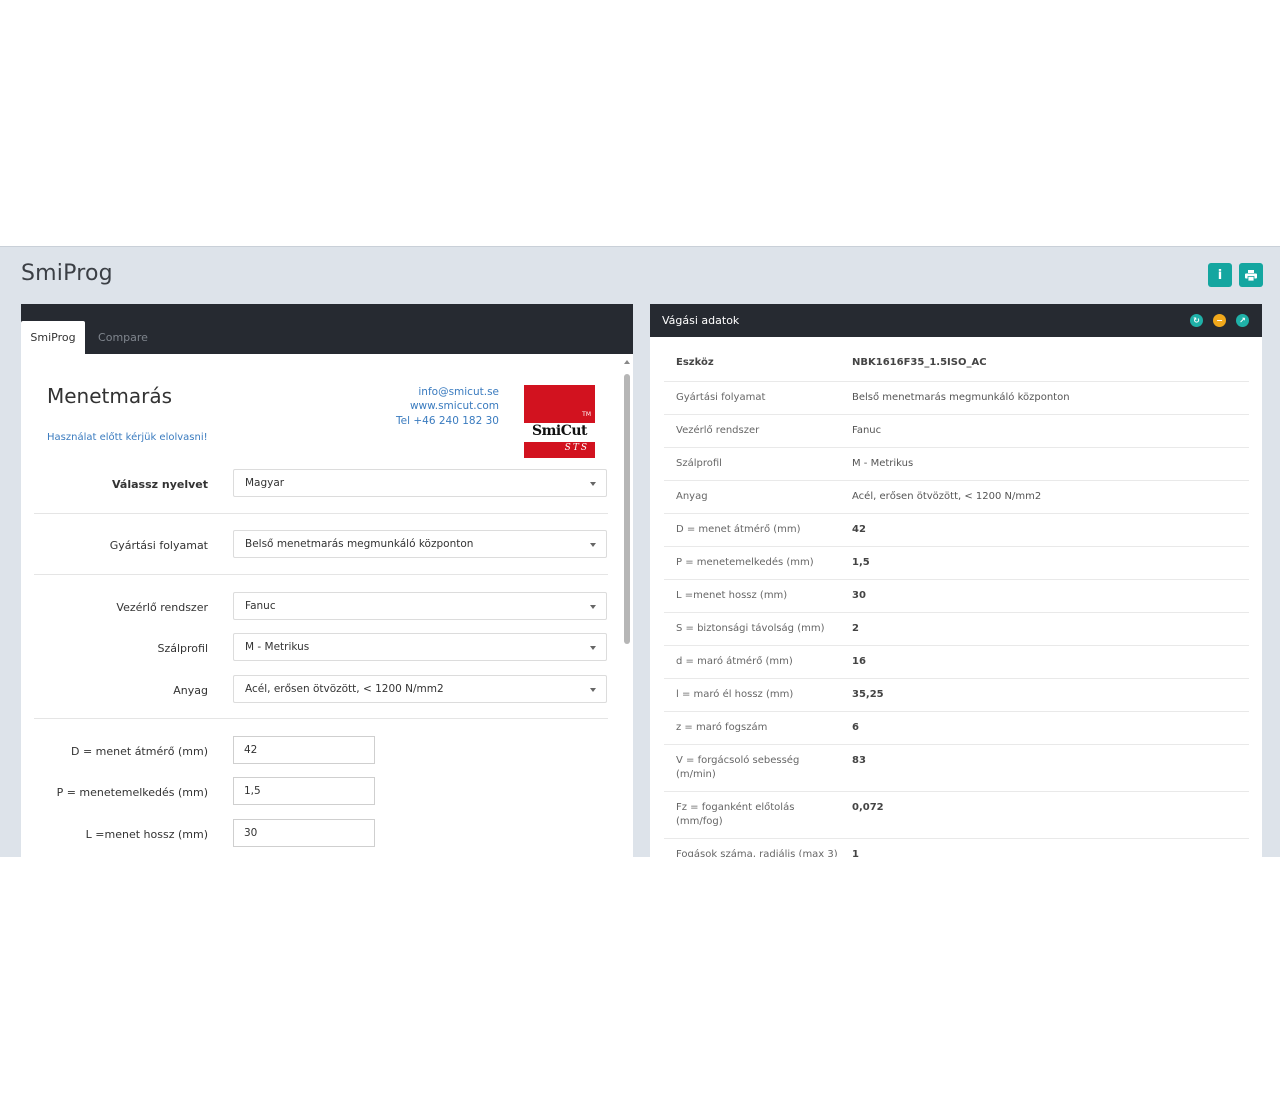  What do you see at coordinates (158, 545) in the screenshot?
I see `process-label: Gyártási folyamat` at bounding box center [158, 545].